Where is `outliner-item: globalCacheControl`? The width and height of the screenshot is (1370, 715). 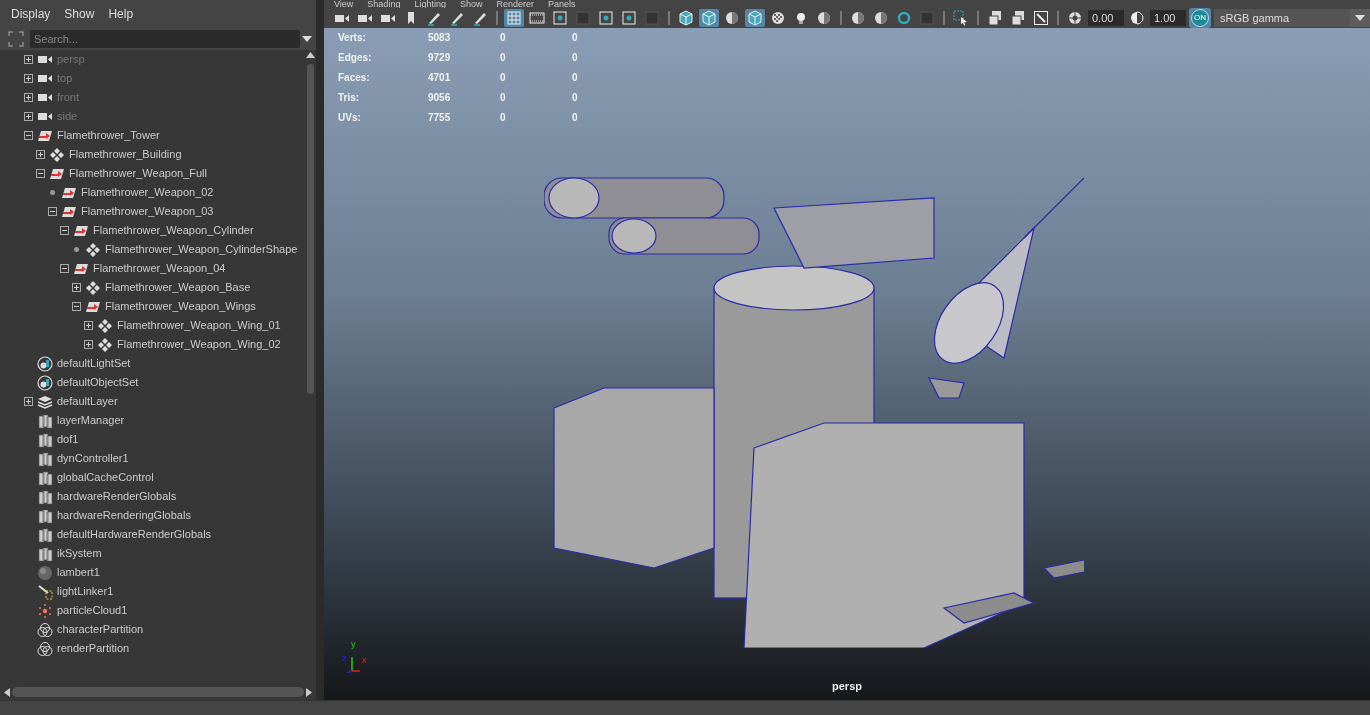
outliner-item: globalCacheControl is located at coordinates (105, 477).